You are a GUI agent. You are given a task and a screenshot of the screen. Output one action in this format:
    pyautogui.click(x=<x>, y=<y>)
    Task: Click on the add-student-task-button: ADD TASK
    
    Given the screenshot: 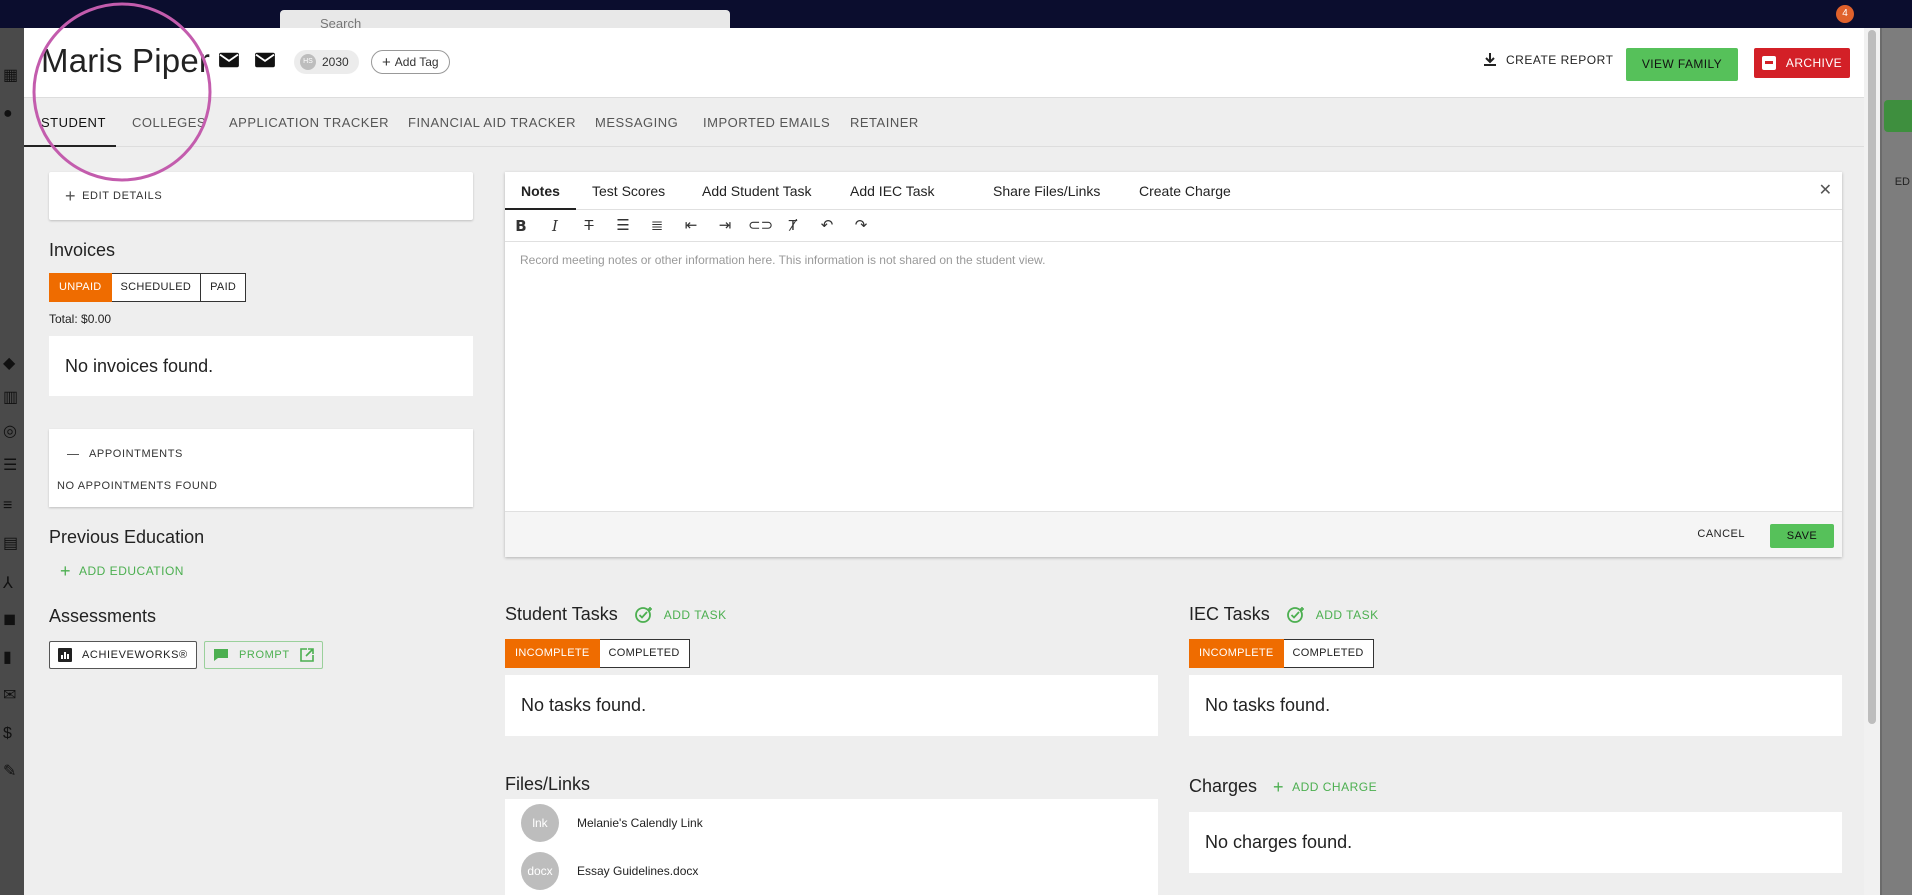 What is the action you would take?
    pyautogui.click(x=680, y=615)
    